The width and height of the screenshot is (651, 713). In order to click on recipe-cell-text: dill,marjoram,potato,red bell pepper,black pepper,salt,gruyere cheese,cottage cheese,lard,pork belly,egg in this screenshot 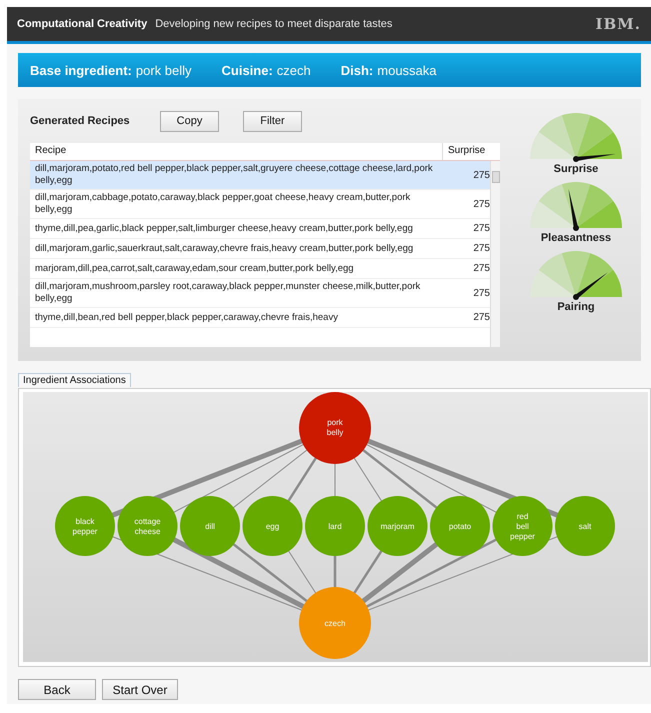, I will do `click(234, 175)`.